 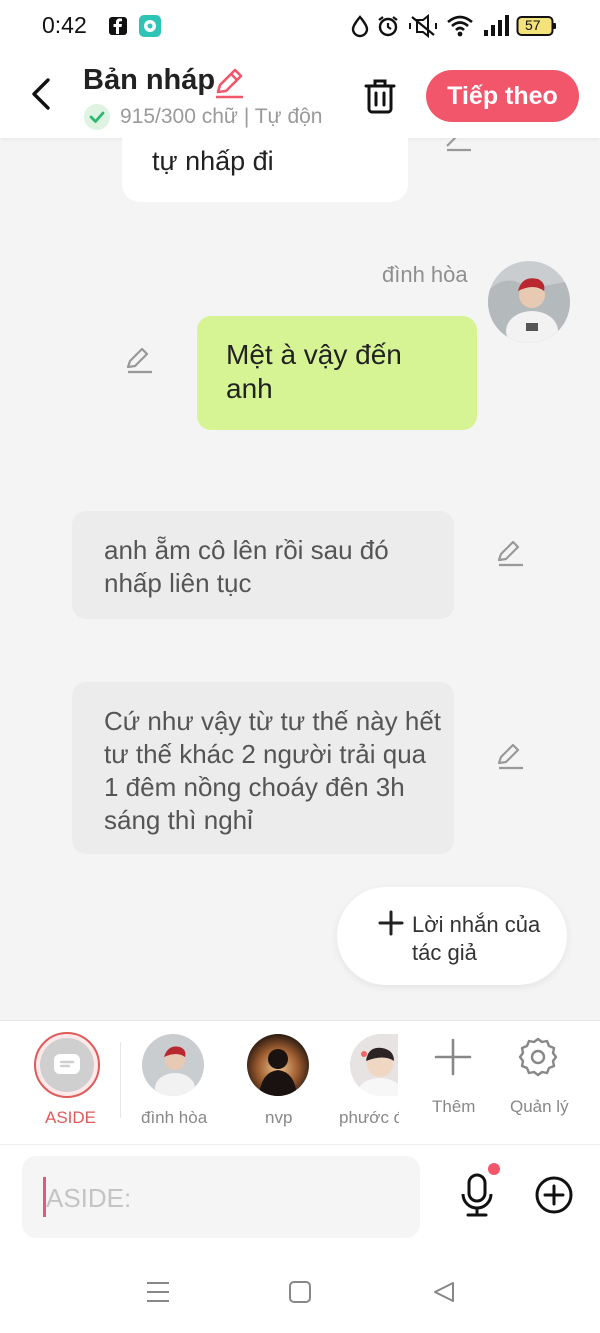 What do you see at coordinates (444, 1292) in the screenshot?
I see `nav-back-icon` at bounding box center [444, 1292].